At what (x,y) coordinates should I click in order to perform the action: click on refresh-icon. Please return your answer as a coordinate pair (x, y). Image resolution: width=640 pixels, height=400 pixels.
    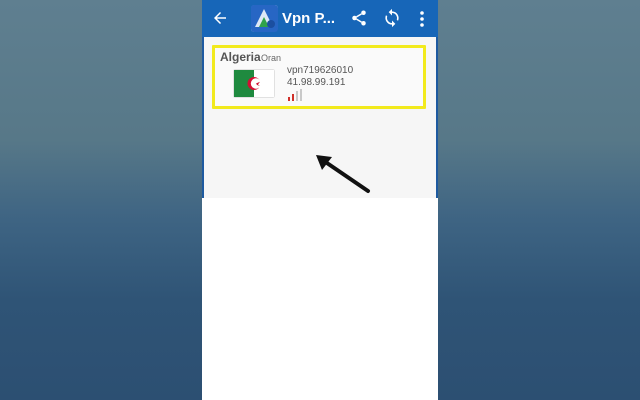
    Looking at the image, I should click on (392, 18).